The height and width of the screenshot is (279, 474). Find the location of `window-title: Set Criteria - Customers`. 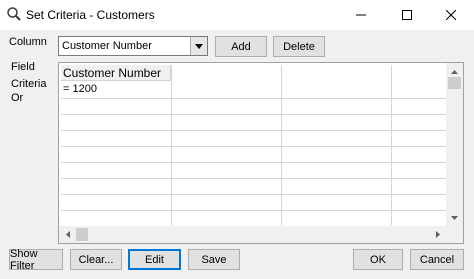

window-title: Set Criteria - Customers is located at coordinates (90, 15).